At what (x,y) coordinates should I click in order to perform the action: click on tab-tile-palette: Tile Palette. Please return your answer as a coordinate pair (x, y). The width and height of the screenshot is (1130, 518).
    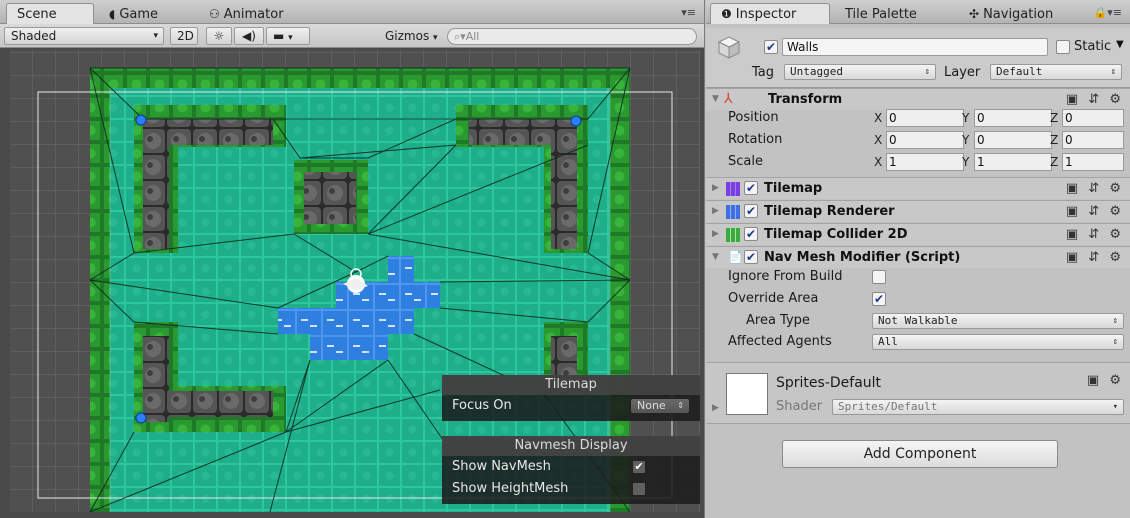
    Looking at the image, I should click on (889, 13).